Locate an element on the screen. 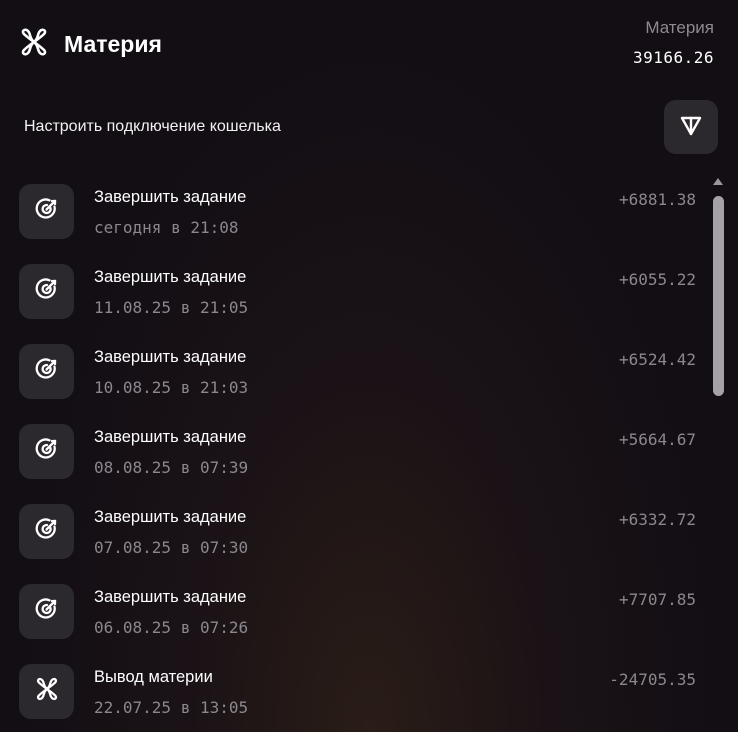 This screenshot has height=732, width=738. wallet-connect-row: Настроить подключение кошелька is located at coordinates (369, 127).